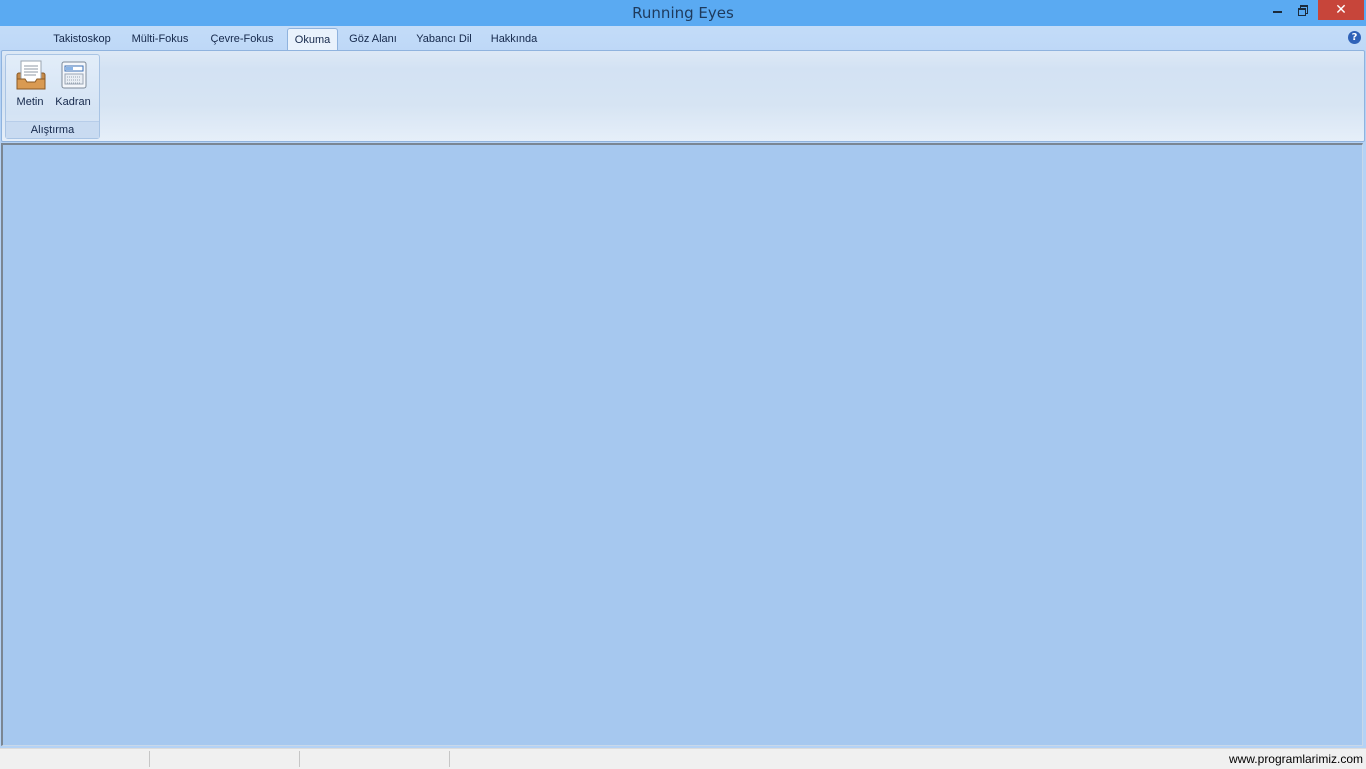 The height and width of the screenshot is (769, 1366). I want to click on status-bar: www.programlarimiz.com, so click(683, 758).